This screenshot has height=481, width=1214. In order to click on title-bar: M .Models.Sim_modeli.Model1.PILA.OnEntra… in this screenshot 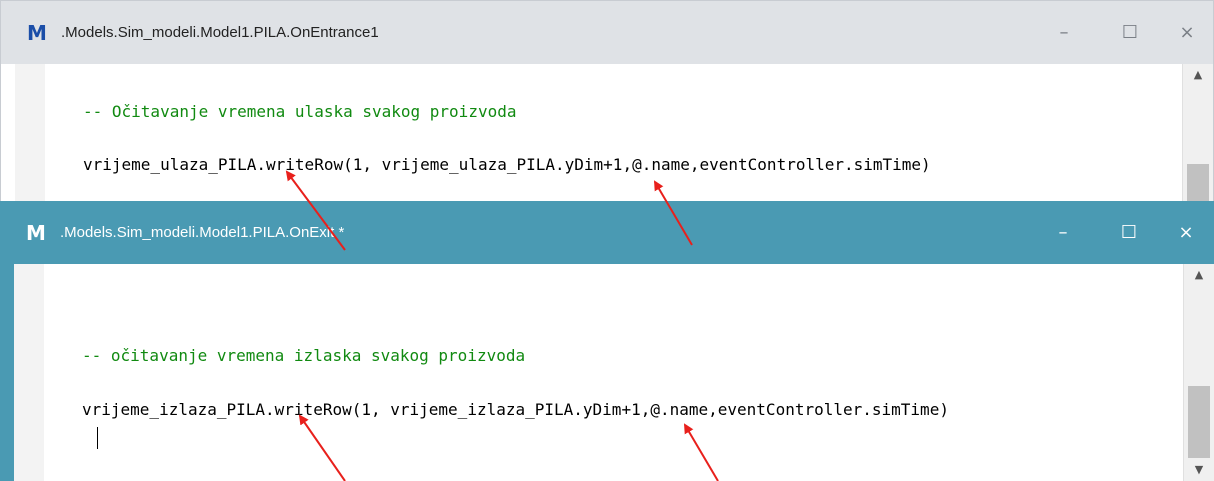, I will do `click(607, 32)`.